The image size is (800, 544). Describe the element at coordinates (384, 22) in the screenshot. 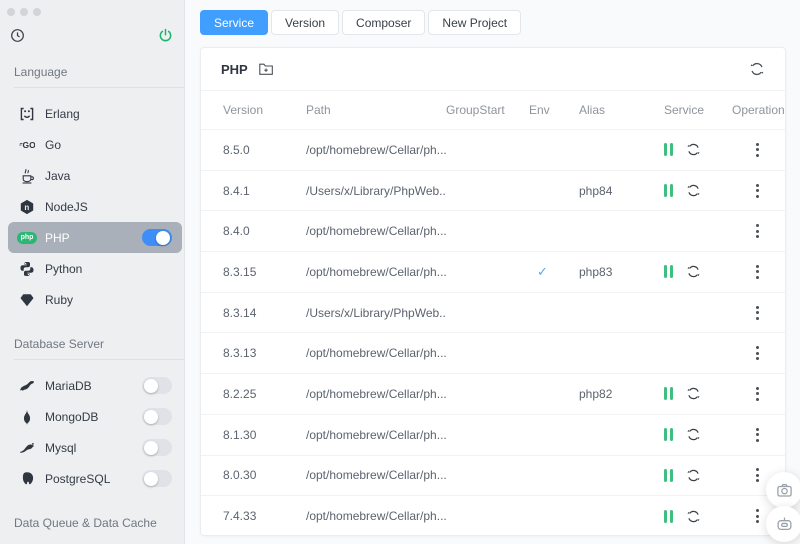

I see `tab-composer: Composer` at that location.